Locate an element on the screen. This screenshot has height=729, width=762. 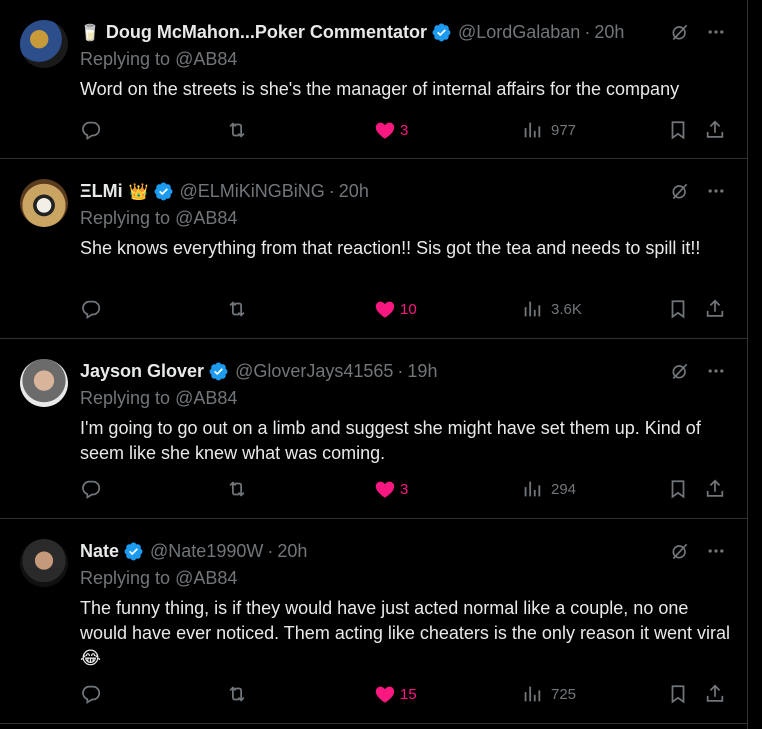
like-count: 3 is located at coordinates (404, 130).